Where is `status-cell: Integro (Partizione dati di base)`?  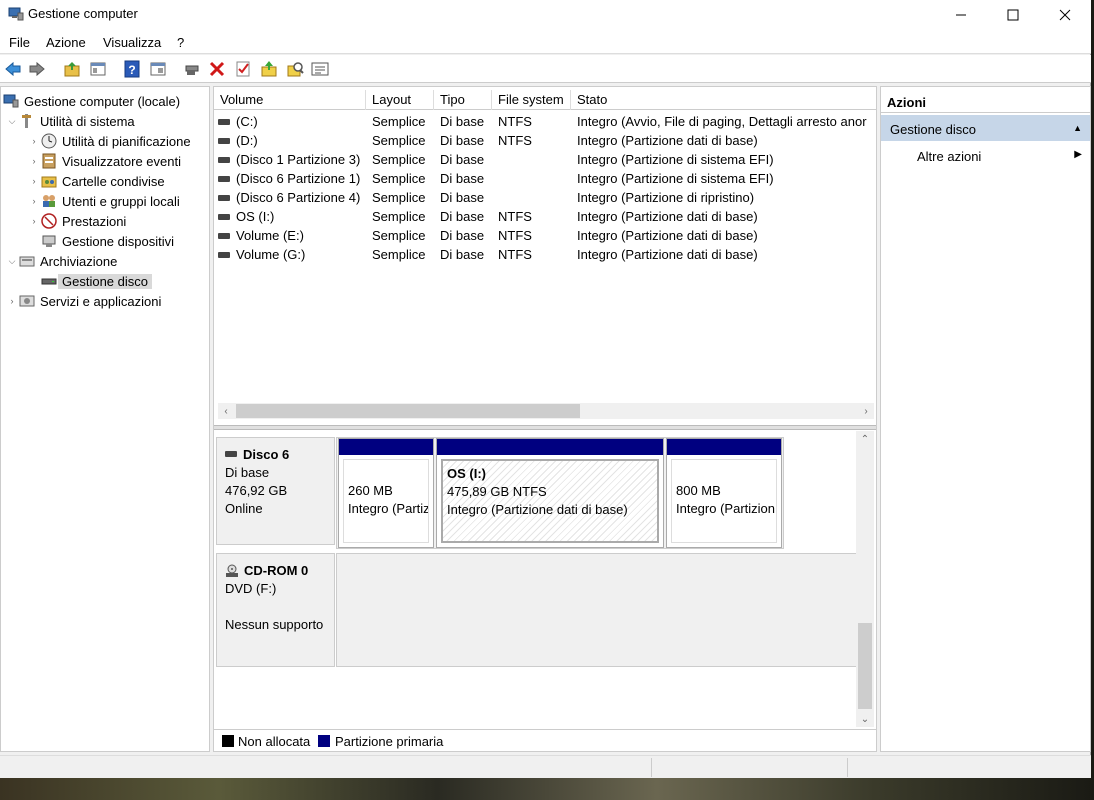 status-cell: Integro (Partizione dati di base) is located at coordinates (667, 254).